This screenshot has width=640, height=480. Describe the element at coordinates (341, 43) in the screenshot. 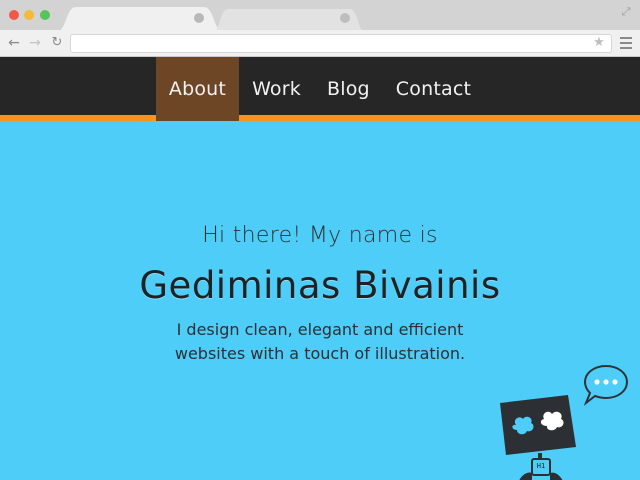

I see `address-bar` at that location.